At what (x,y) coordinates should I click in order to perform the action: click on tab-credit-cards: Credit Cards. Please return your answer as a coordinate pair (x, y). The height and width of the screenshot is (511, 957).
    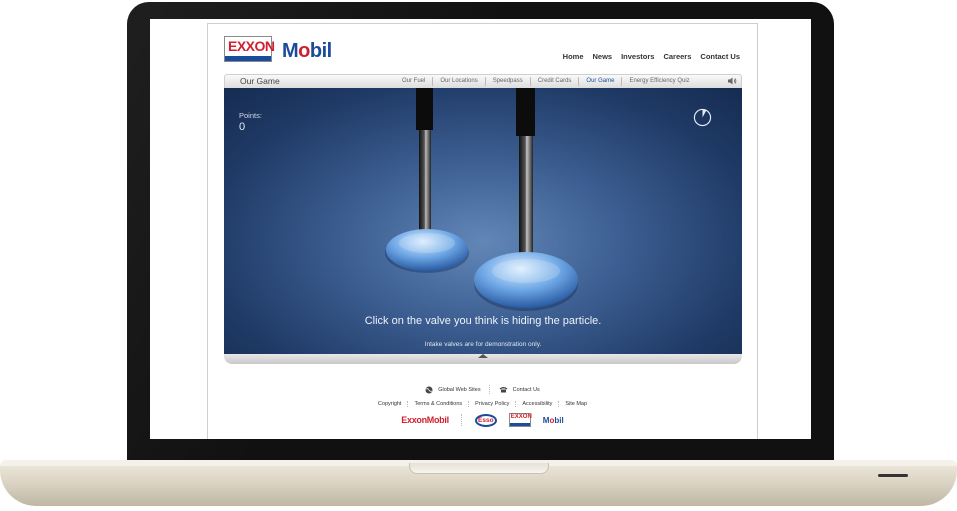
    Looking at the image, I should click on (554, 81).